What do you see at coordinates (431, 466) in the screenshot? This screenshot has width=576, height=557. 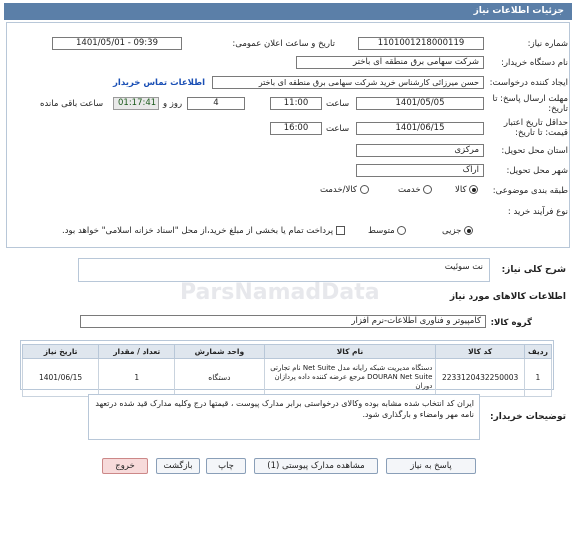 I see `reply-button: پاسخ به نیاز` at bounding box center [431, 466].